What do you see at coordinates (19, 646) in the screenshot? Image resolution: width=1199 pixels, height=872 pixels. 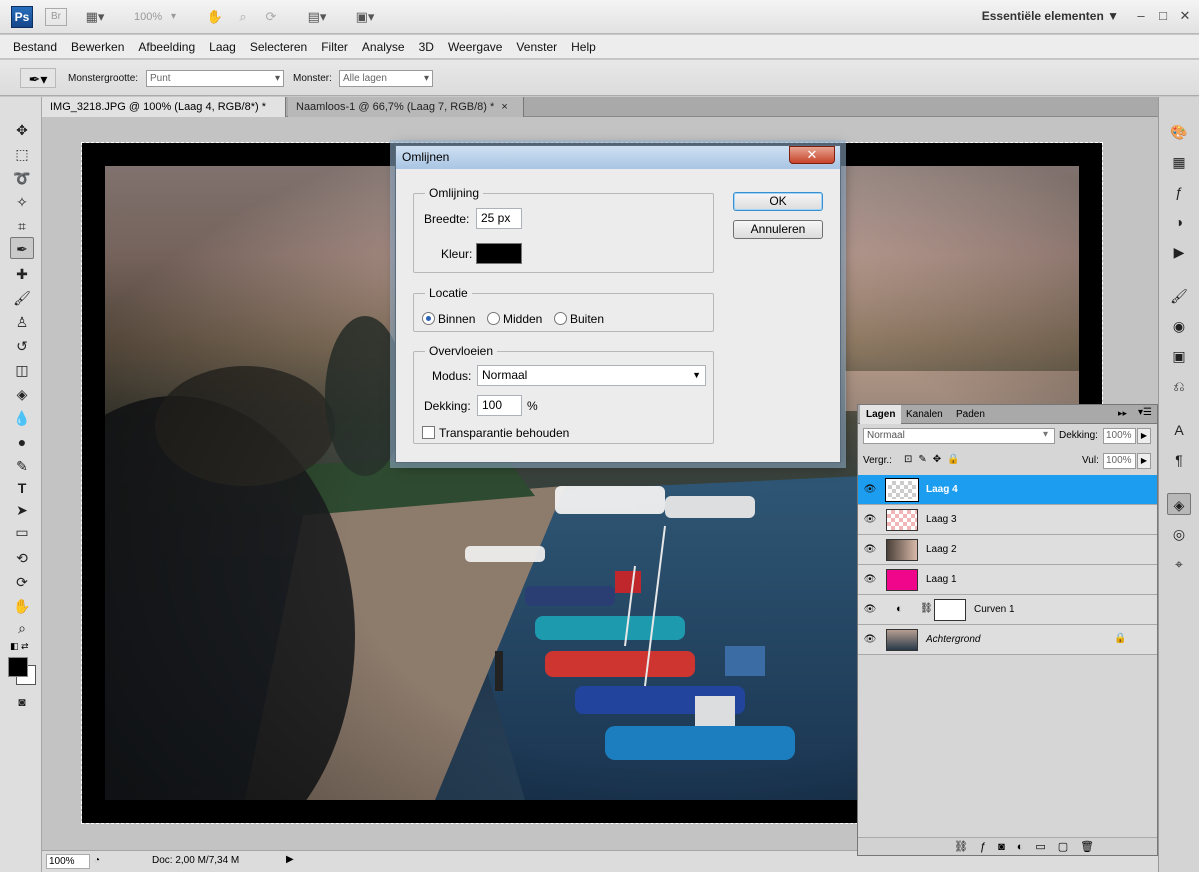 I see `default-colors-icon: ◧ ⇄` at bounding box center [19, 646].